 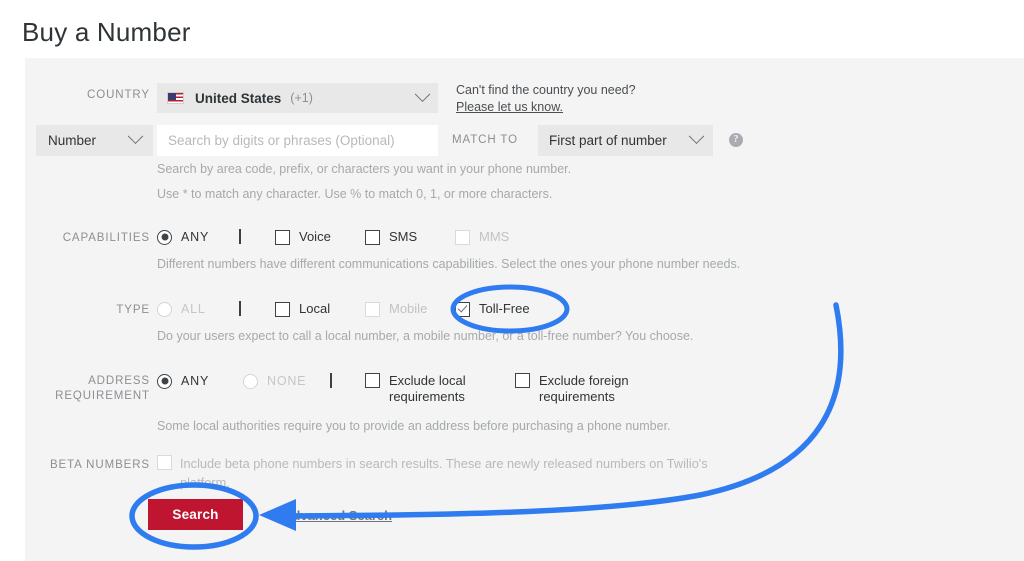 I want to click on capability-voice-label: Voice, so click(x=315, y=236).